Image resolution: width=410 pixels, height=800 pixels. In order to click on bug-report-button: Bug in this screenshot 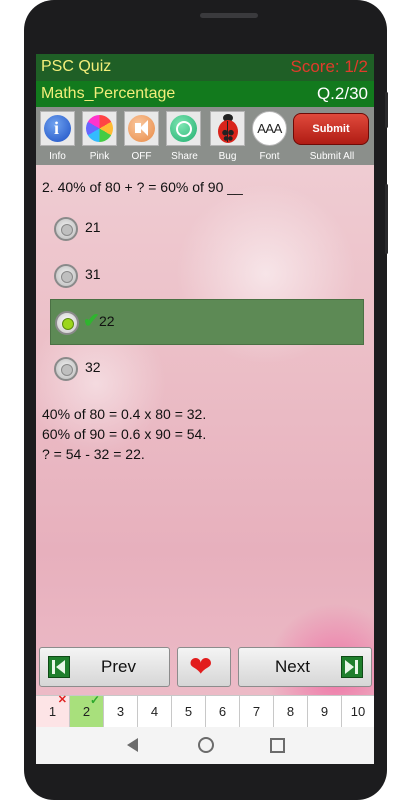, I will do `click(227, 136)`.